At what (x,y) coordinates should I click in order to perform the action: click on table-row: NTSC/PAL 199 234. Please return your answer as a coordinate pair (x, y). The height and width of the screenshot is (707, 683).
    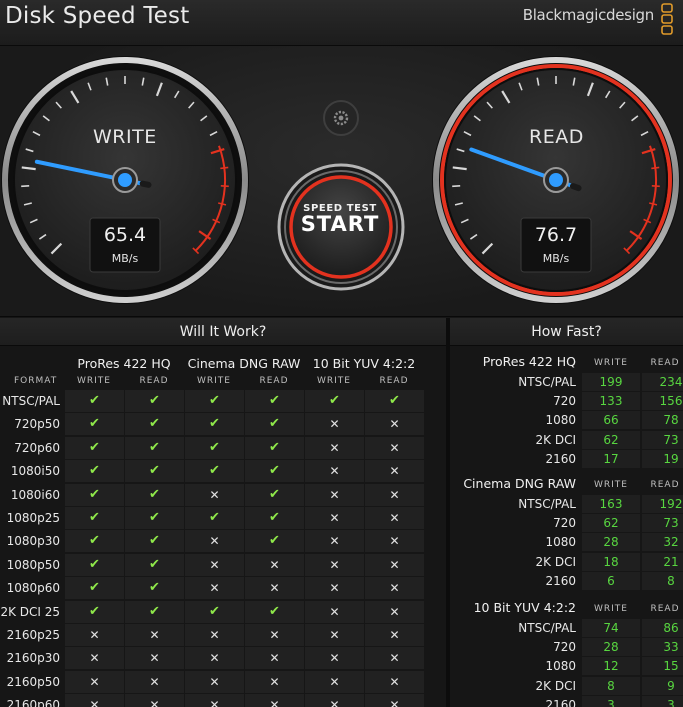
    Looking at the image, I should click on (566, 382).